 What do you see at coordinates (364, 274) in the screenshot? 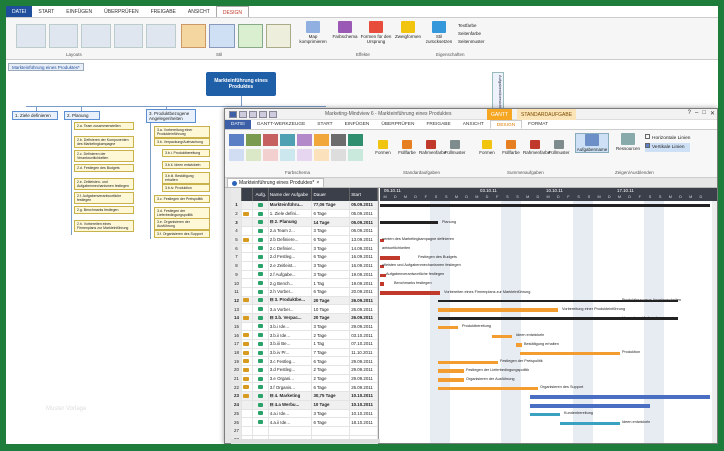
I see `task-start: 19.09.2011` at bounding box center [364, 274].